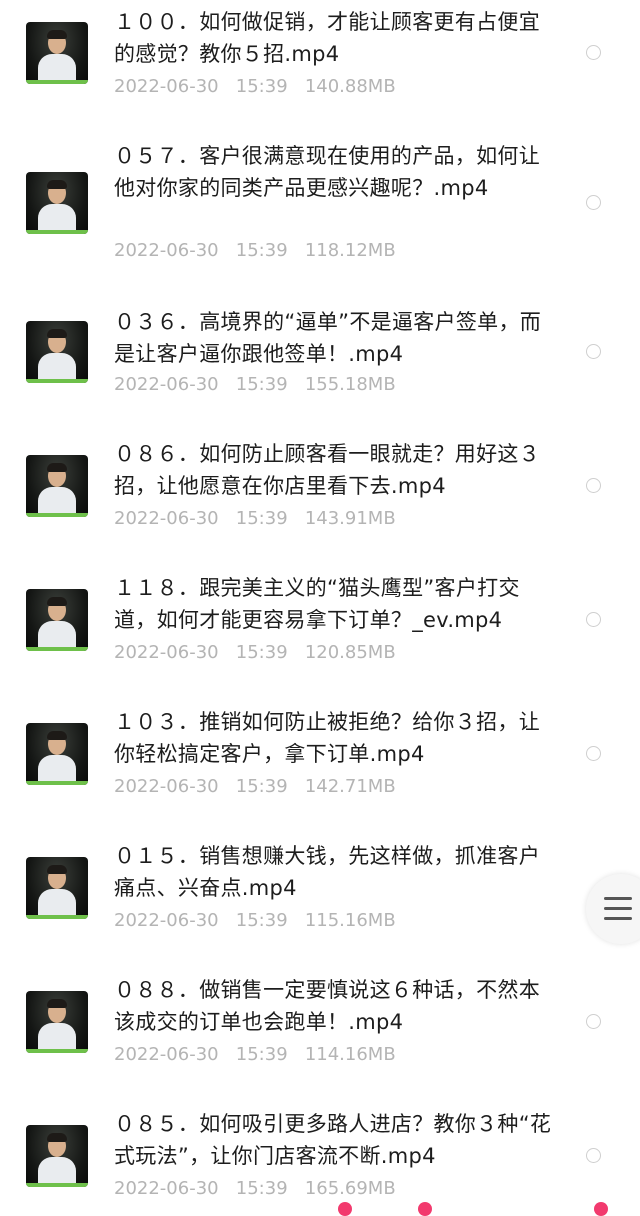  What do you see at coordinates (333, 1140) in the screenshot?
I see `file-title: ０８５．如何吸引更多路人进店？教你３种“花式玩法”，让你门店客流不断.mp4` at bounding box center [333, 1140].